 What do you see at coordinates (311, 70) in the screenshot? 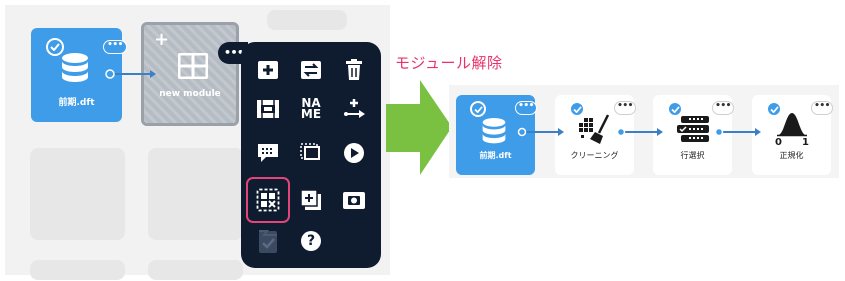
I see `swap-icon` at bounding box center [311, 70].